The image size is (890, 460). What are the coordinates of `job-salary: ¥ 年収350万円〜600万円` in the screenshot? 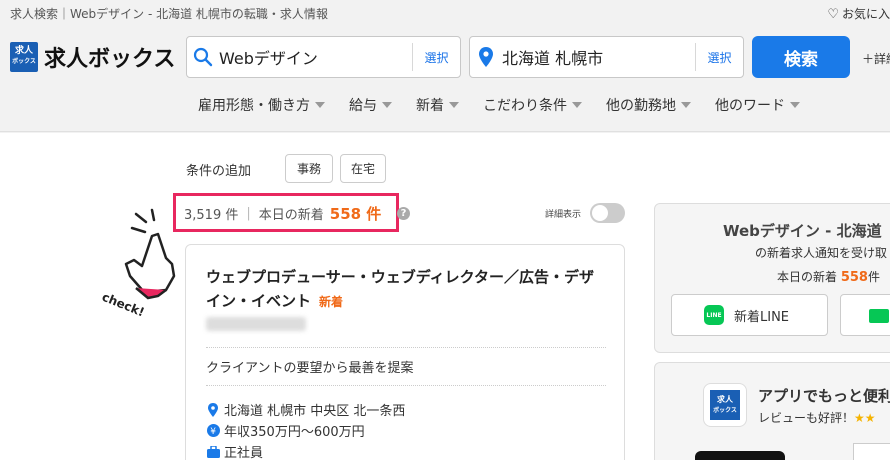 It's located at (285, 430).